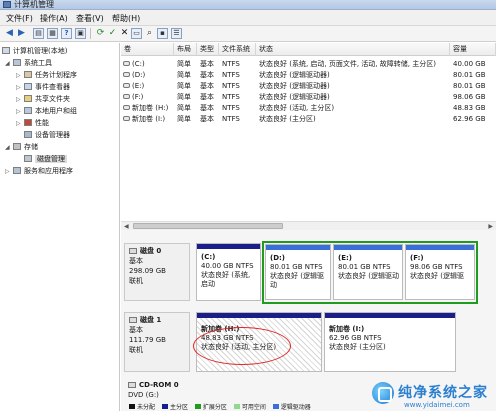 This screenshot has height=411, width=496. I want to click on disk-0-label: 磁盘 0 基本 298.09 GB 联机, so click(157, 272).